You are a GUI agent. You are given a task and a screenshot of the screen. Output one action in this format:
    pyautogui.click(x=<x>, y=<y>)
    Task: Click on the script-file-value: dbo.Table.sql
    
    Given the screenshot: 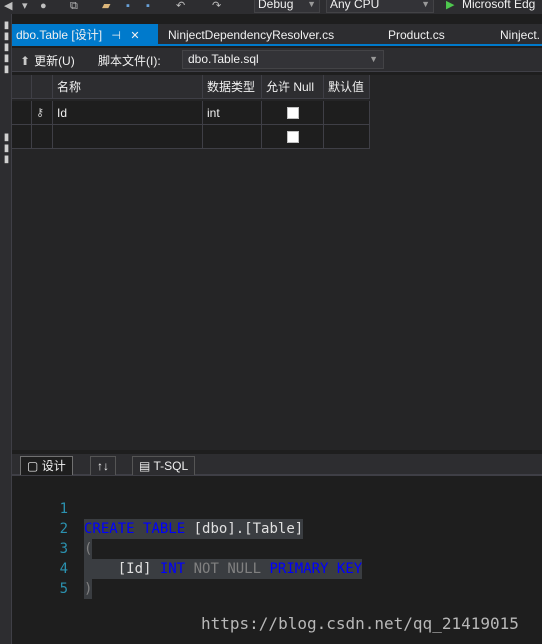 What is the action you would take?
    pyautogui.click(x=223, y=59)
    